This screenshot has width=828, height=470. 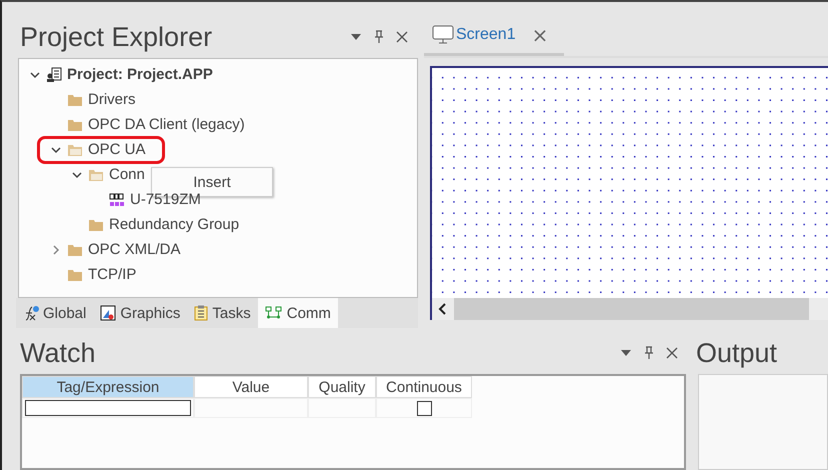 I want to click on panel-tab: Tasks, so click(x=222, y=313).